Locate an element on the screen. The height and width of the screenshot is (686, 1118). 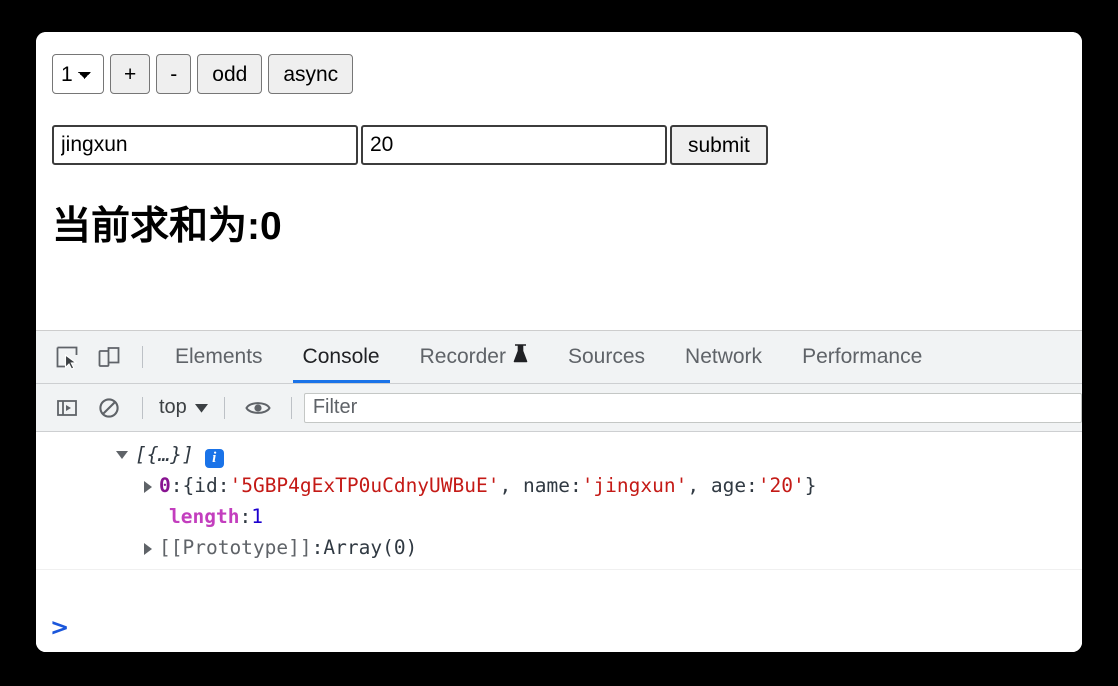
inspect-element-icon is located at coordinates (67, 357).